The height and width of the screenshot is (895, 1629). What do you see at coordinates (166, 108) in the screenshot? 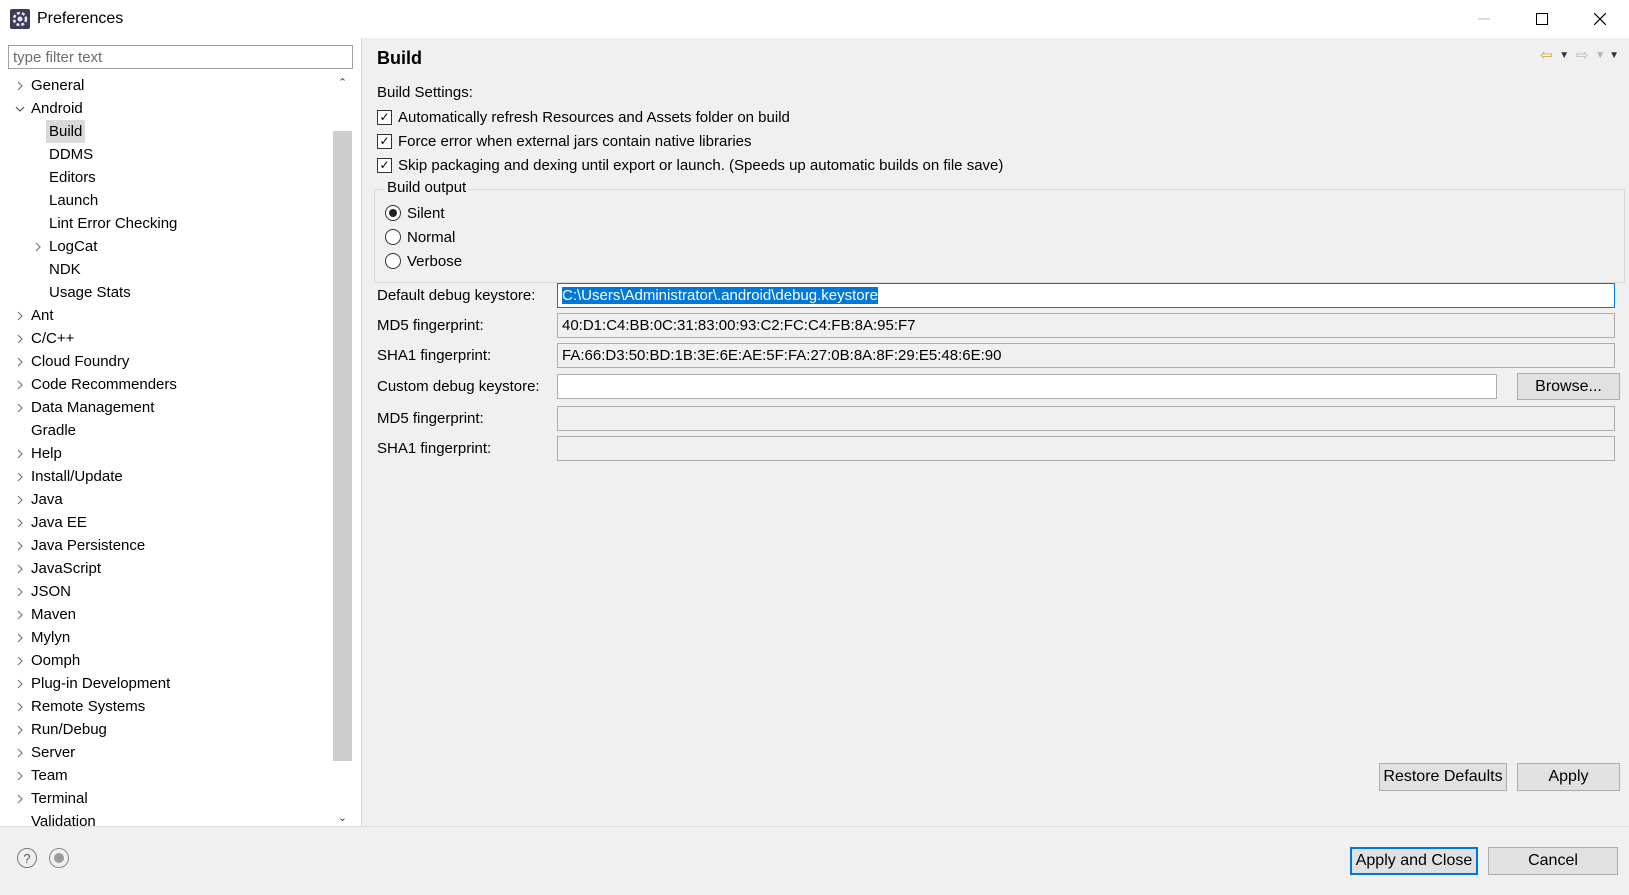
I see `tree-item: Android` at bounding box center [166, 108].